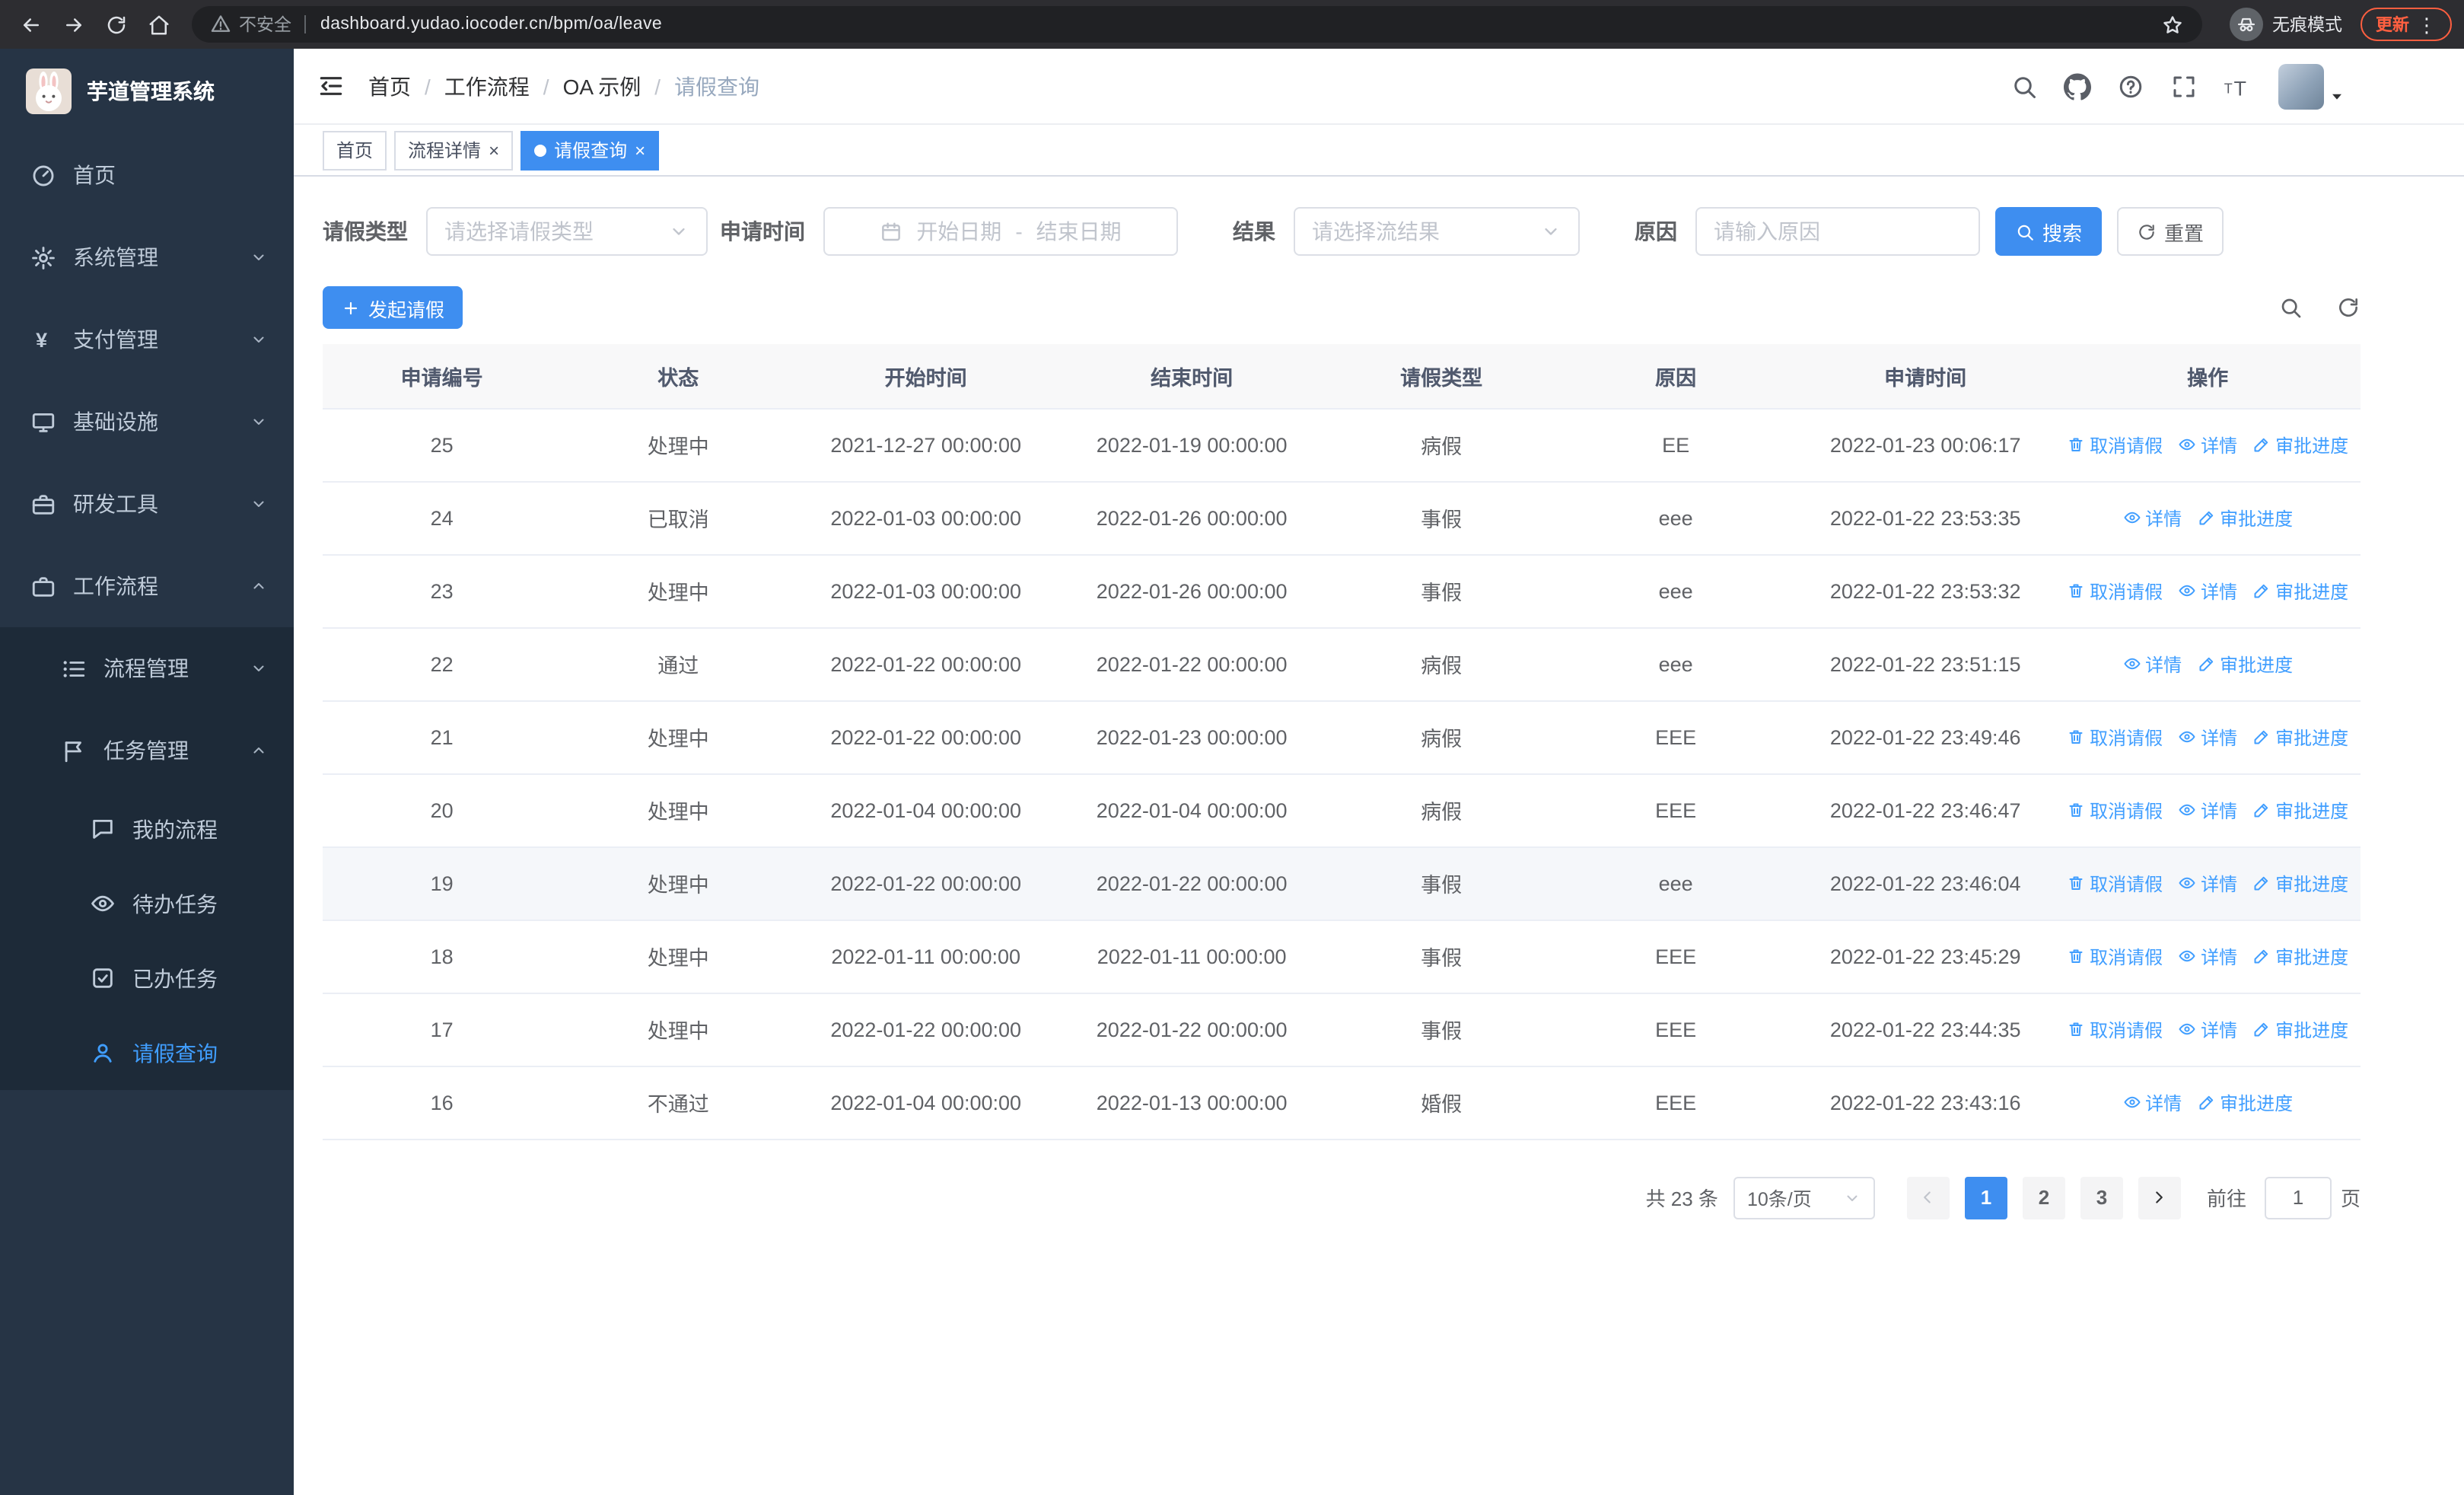  What do you see at coordinates (147, 175) in the screenshot?
I see `sidebar-item: 首页` at bounding box center [147, 175].